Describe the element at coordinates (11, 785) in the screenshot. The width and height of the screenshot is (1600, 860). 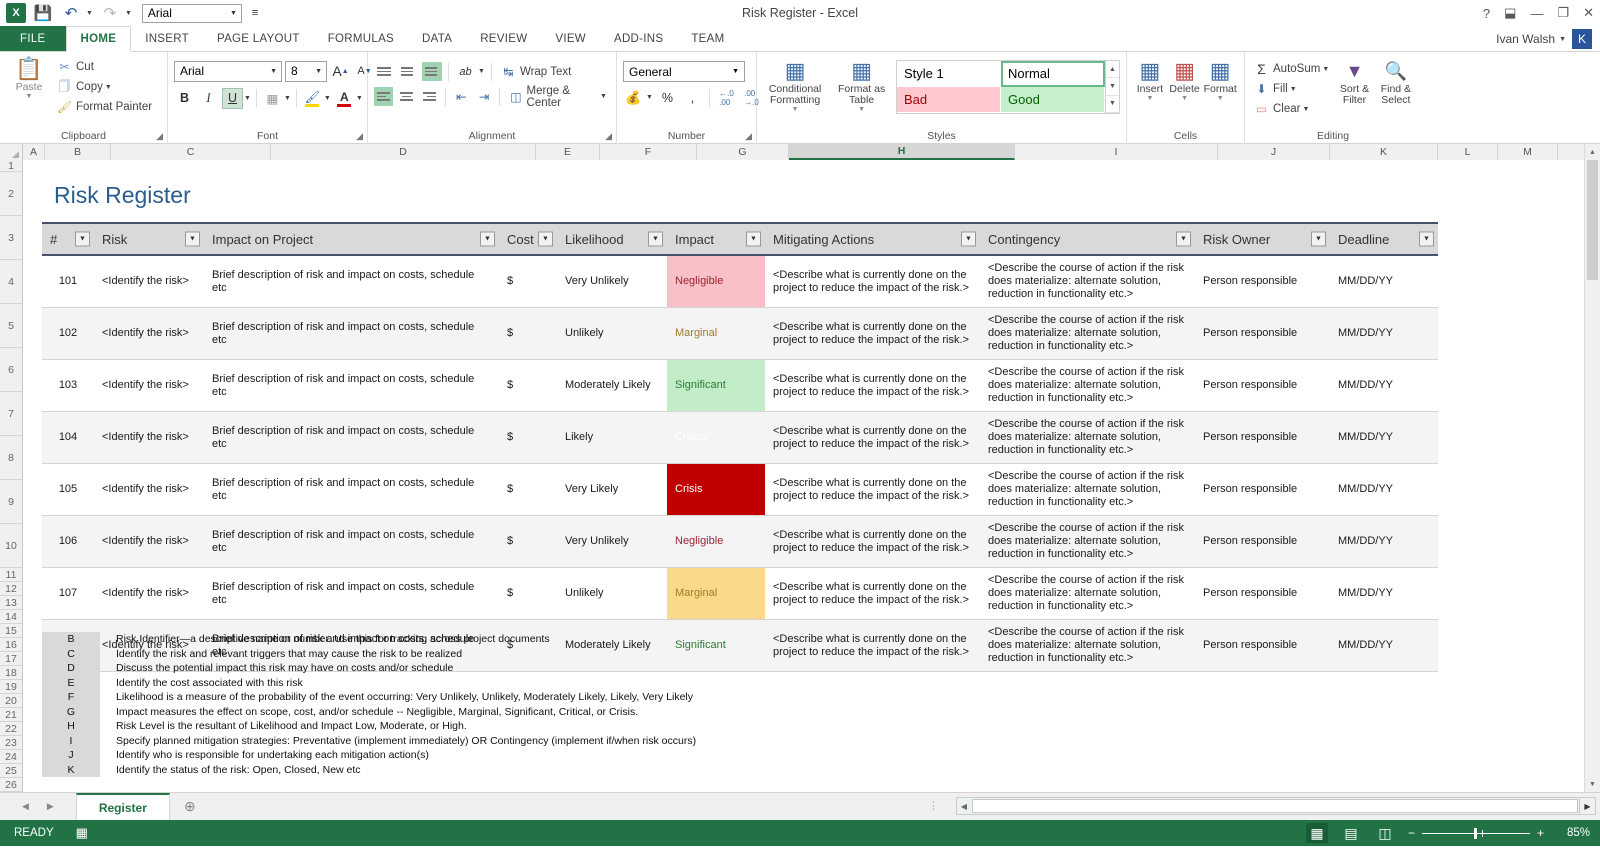
I see `row-header-26: 26` at that location.